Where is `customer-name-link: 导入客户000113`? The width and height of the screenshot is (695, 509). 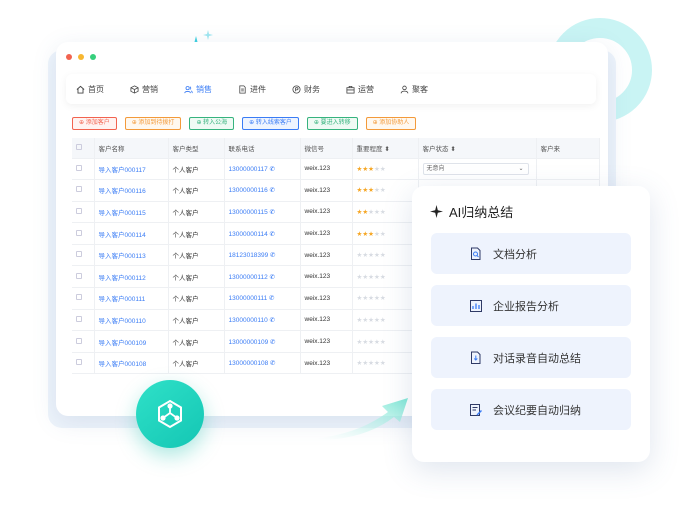 customer-name-link: 导入客户000113 is located at coordinates (131, 255).